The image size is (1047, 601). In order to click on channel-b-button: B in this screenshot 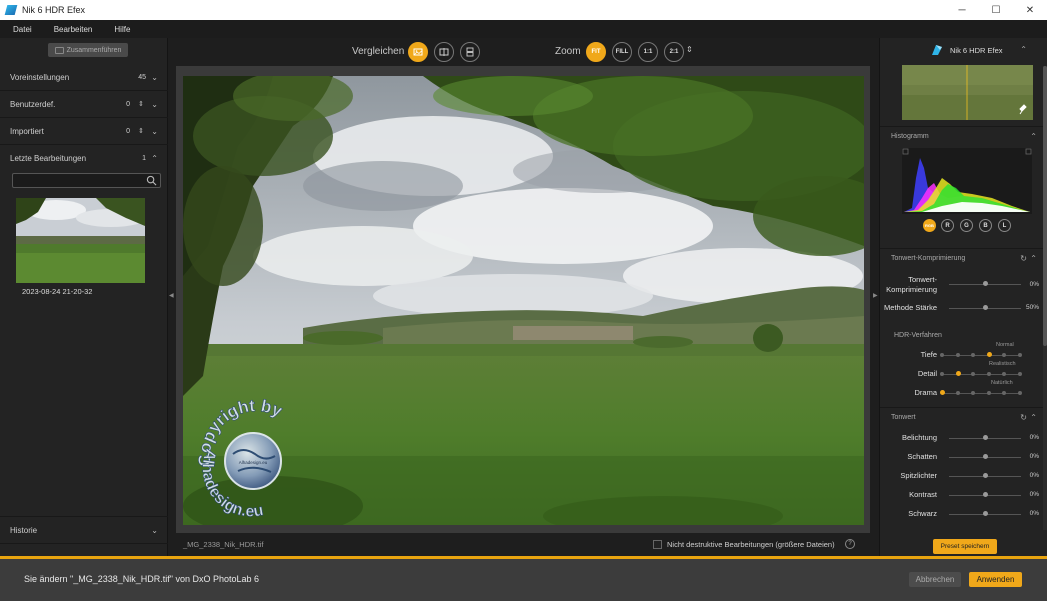, I will do `click(985, 225)`.